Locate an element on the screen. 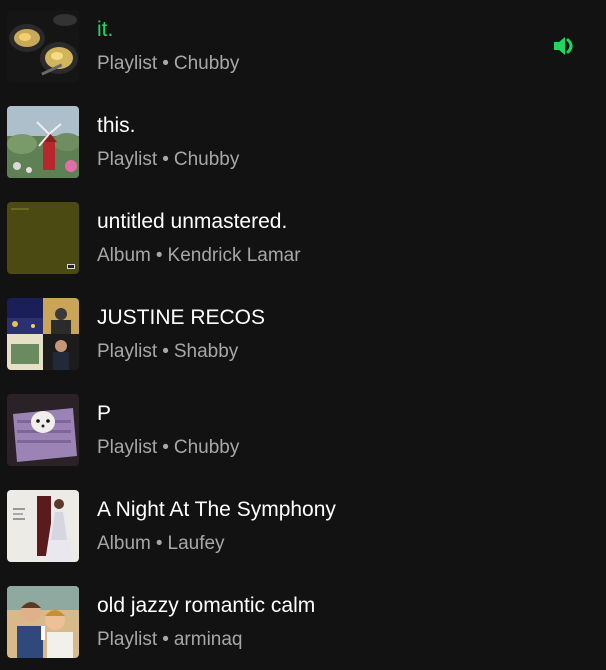 This screenshot has width=606, height=670. item-title: A Night At The Symphony is located at coordinates (216, 510).